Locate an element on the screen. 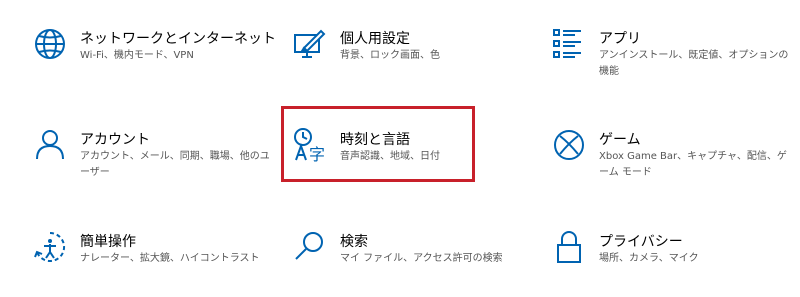 The height and width of the screenshot is (297, 800). tile-description: ナレーター、拡大鏡、ハイコントラスト is located at coordinates (170, 258).